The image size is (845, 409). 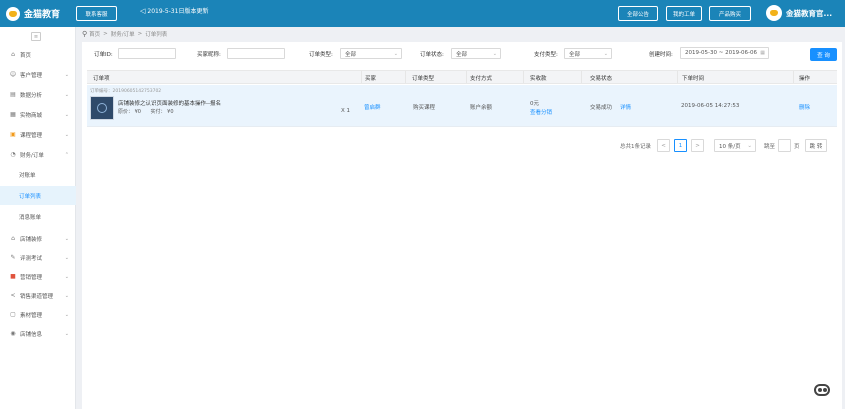 I want to click on sidebar-item-home: ⌂ 首页, so click(x=38, y=54).